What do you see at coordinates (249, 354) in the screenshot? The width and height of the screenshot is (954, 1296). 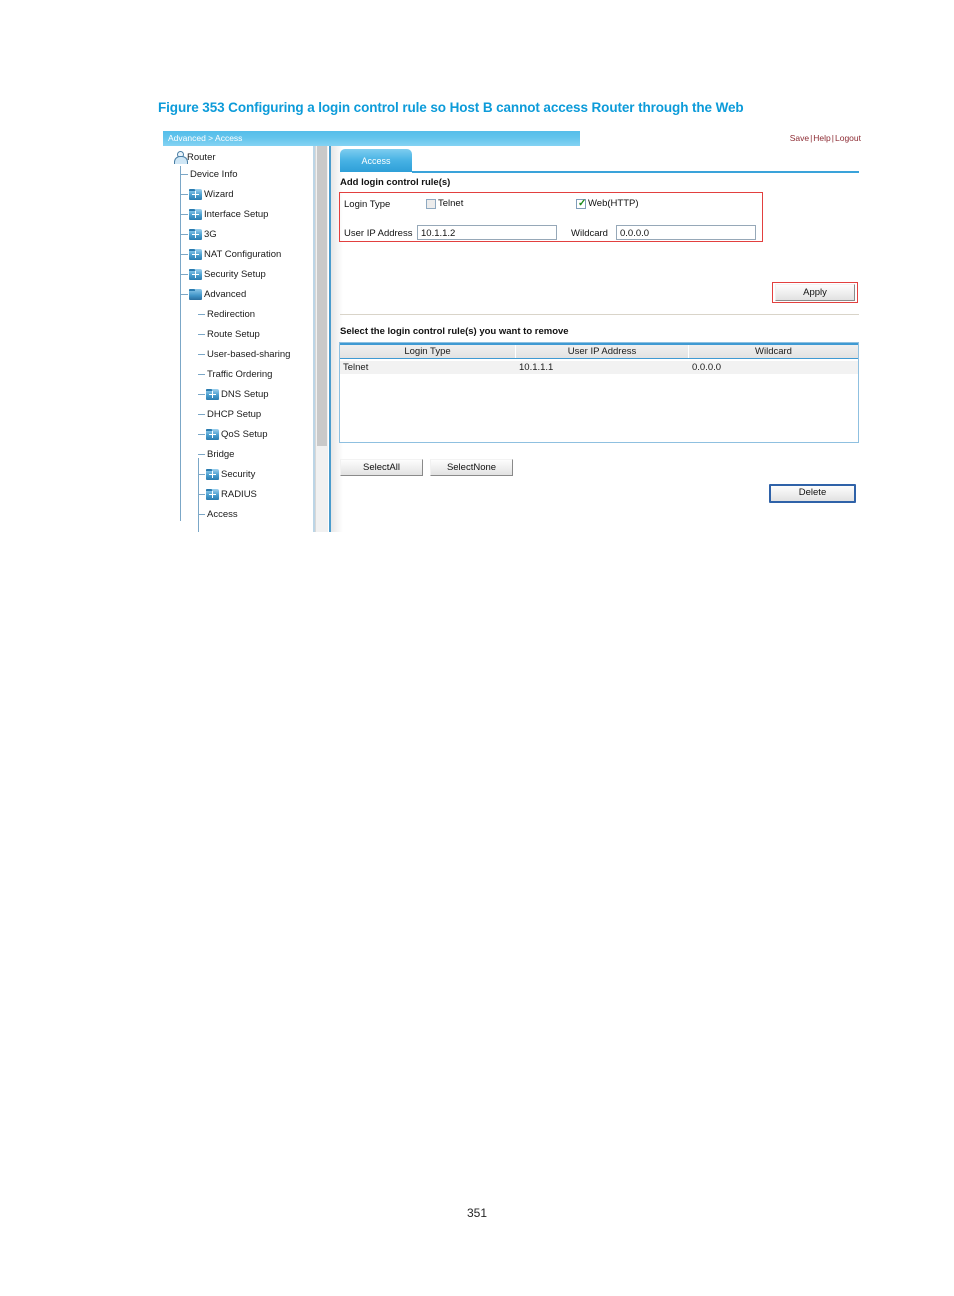 I see `sidebar-item-label: User-based-sharing` at bounding box center [249, 354].